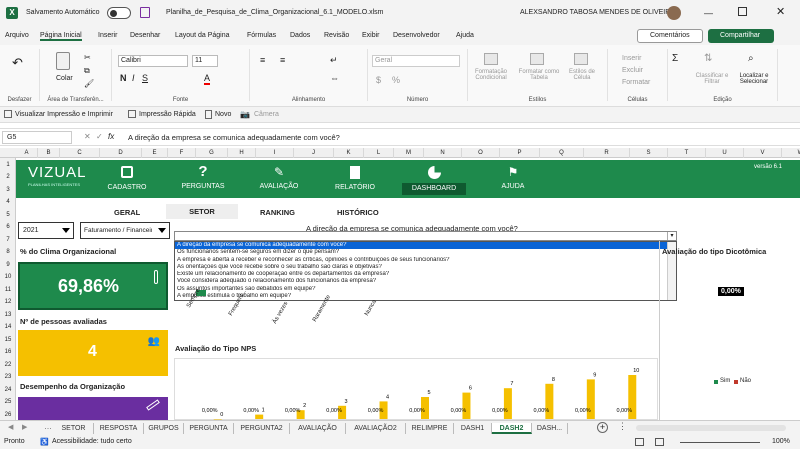  Describe the element at coordinates (712, 79) in the screenshot. I see `sort-filter-button: Classificar e Filtrar` at that location.